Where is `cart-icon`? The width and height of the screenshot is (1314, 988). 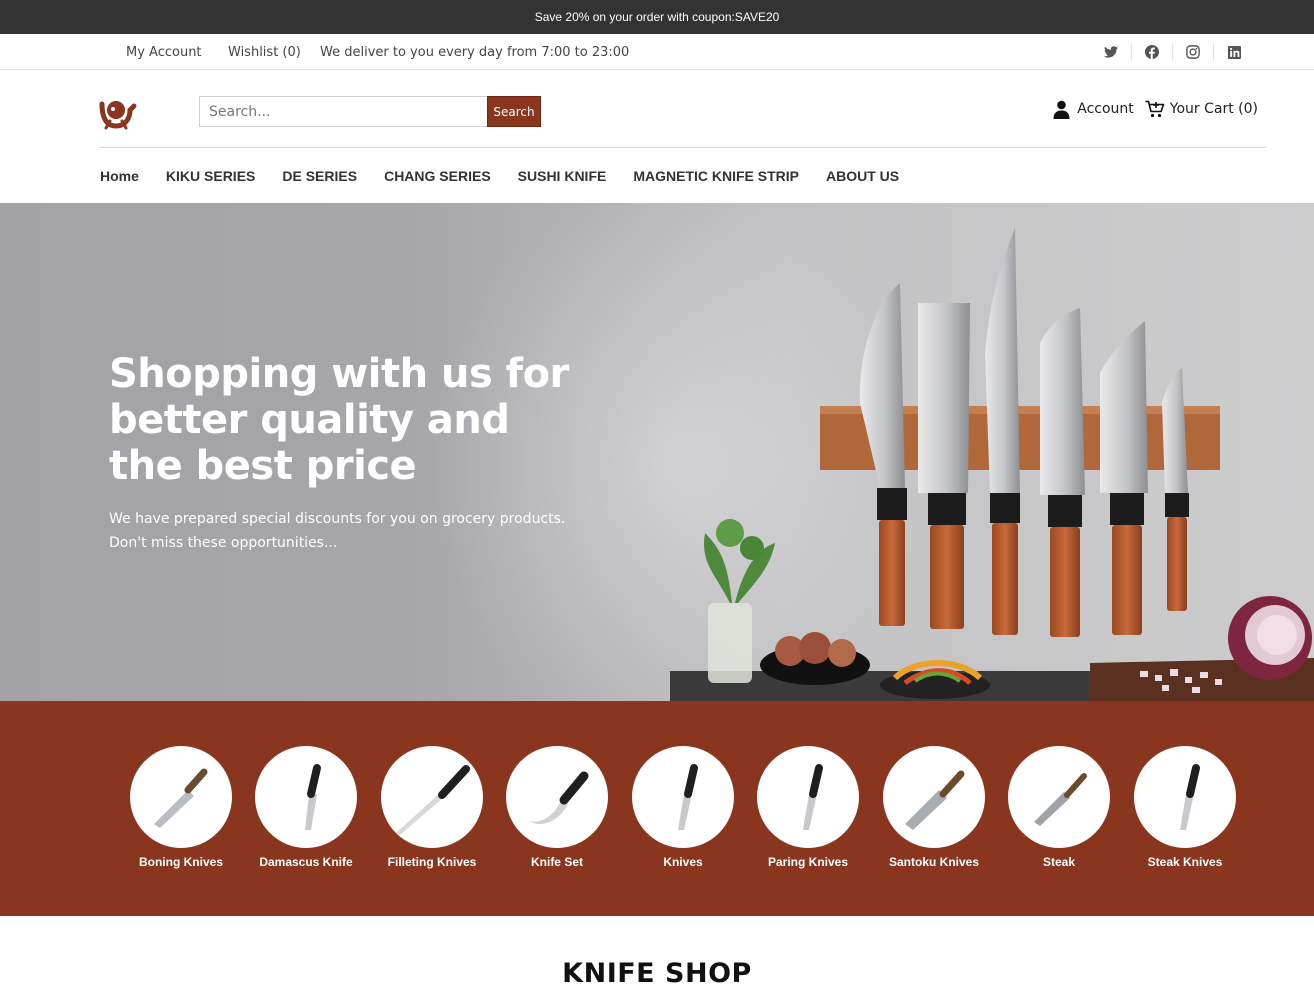 cart-icon is located at coordinates (1155, 109).